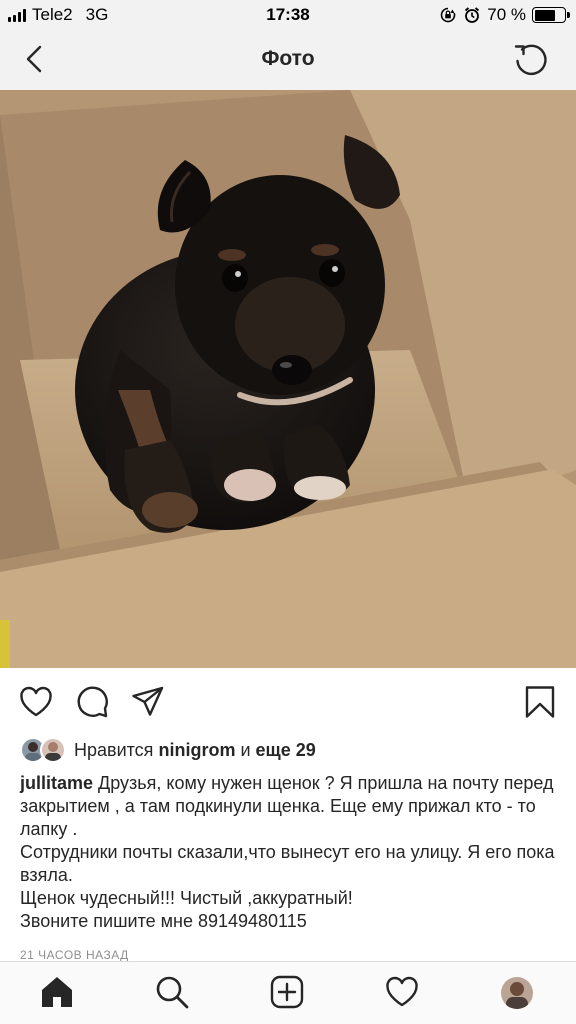 Image resolution: width=576 pixels, height=1024 pixels. I want to click on status-bar: Tele2 3G 17:38 70 %, so click(288, 15).